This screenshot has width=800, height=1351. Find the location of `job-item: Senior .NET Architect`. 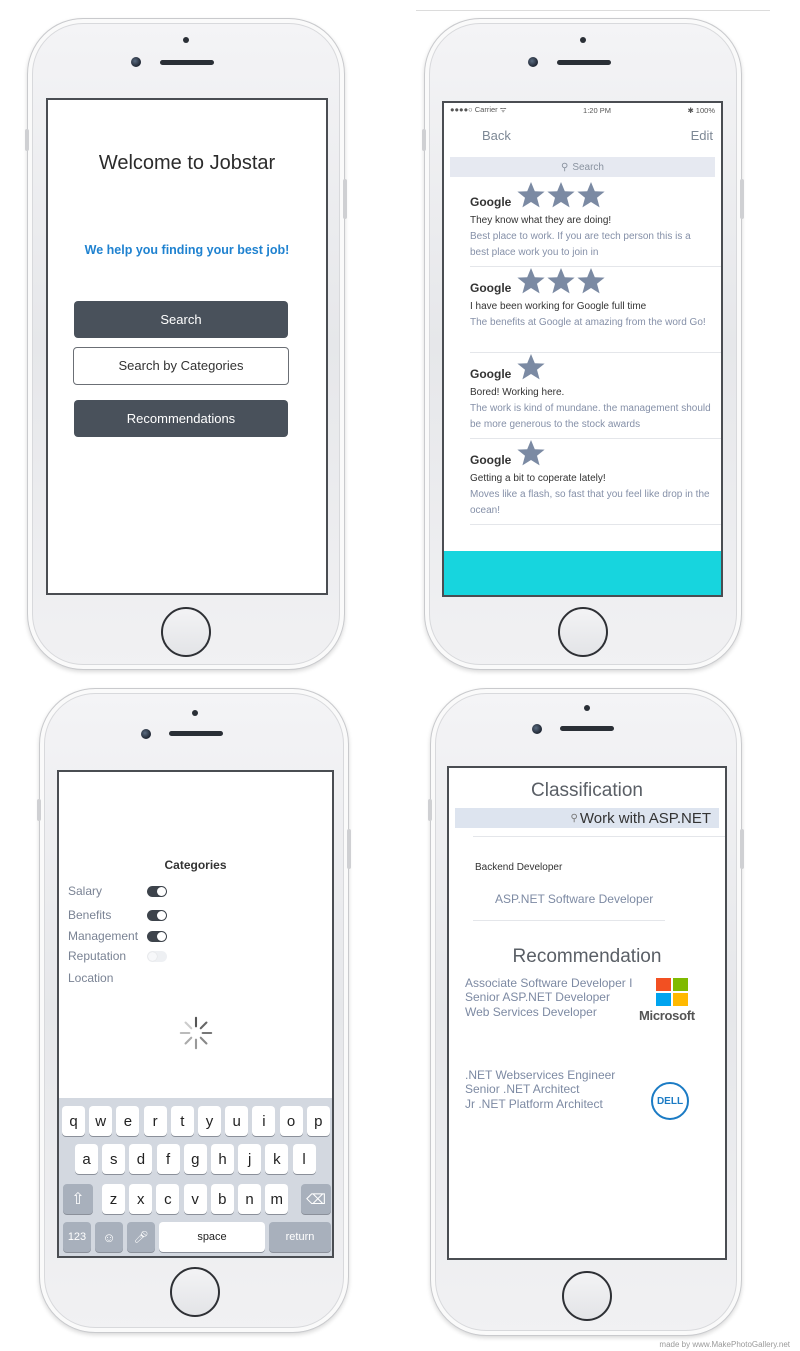

job-item: Senior .NET Architect is located at coordinates (540, 1089).